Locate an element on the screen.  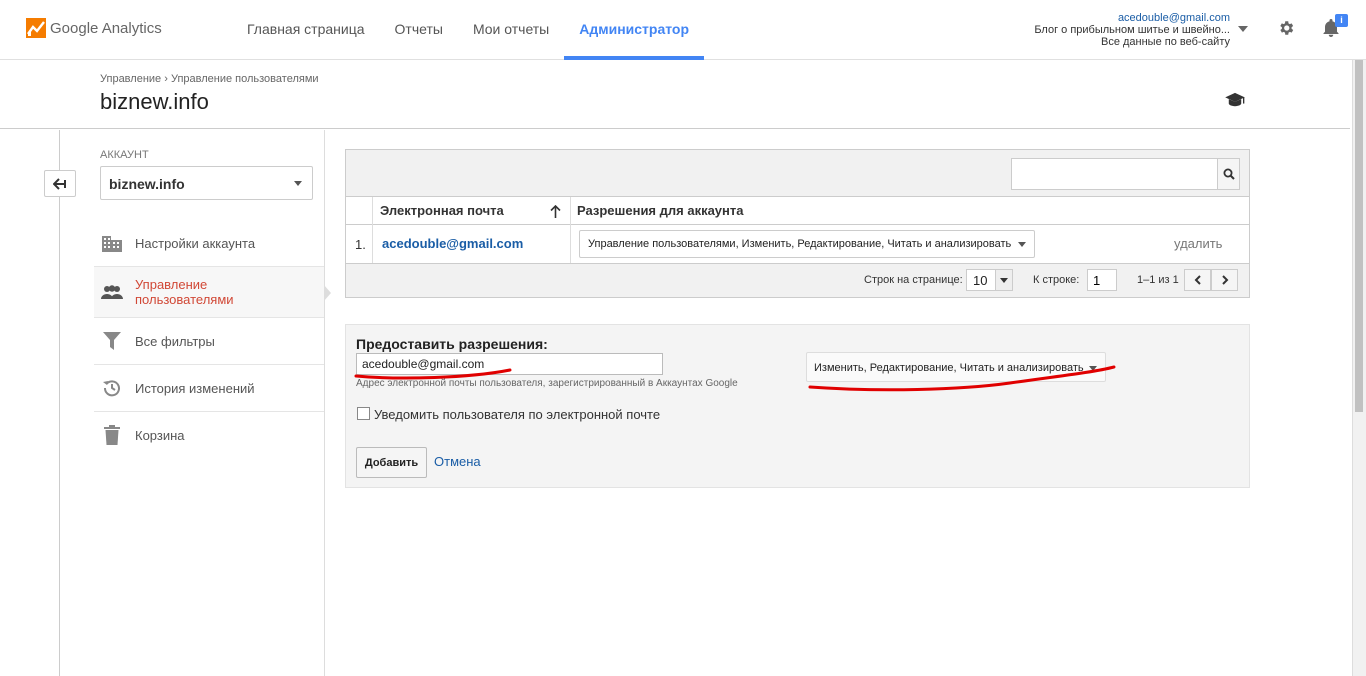
account-view: Все данные по веб-сайту is located at coordinates (1165, 42).